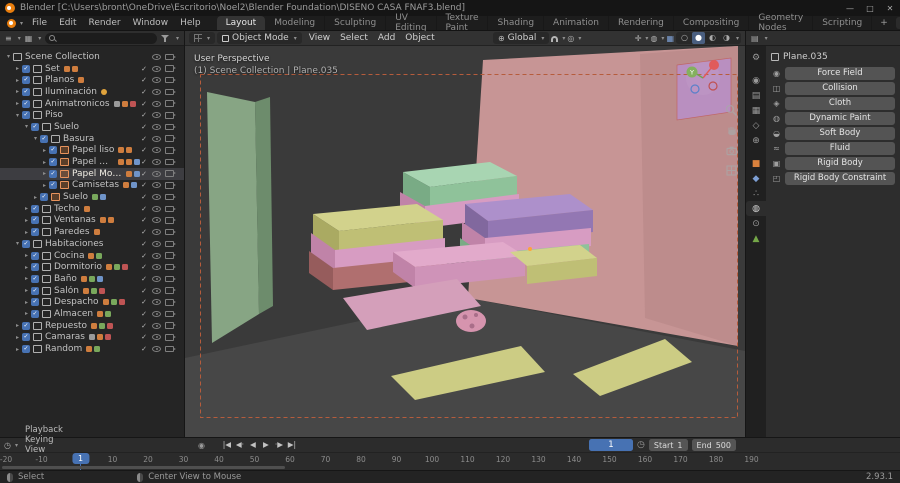  What do you see at coordinates (143, 467) in the screenshot?
I see `timeline-scrollbar` at bounding box center [143, 467].